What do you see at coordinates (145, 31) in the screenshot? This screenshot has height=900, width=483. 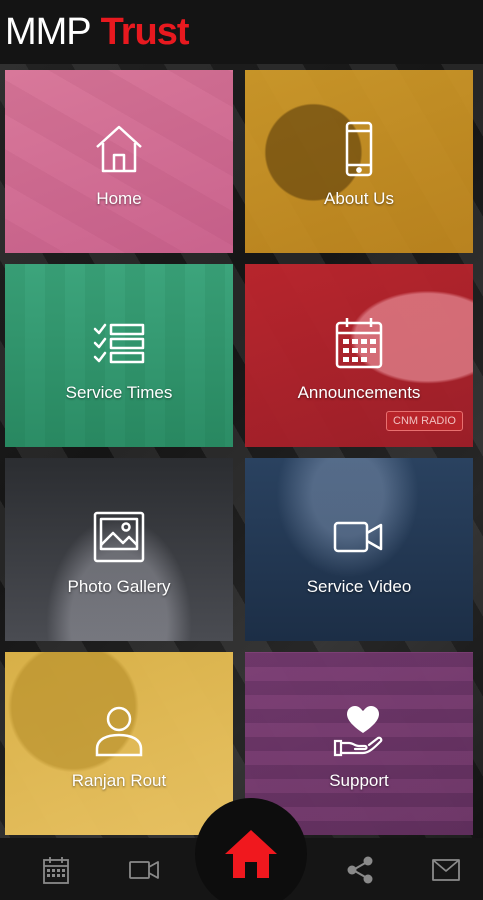 I see `app-title-accent: Trust` at bounding box center [145, 31].